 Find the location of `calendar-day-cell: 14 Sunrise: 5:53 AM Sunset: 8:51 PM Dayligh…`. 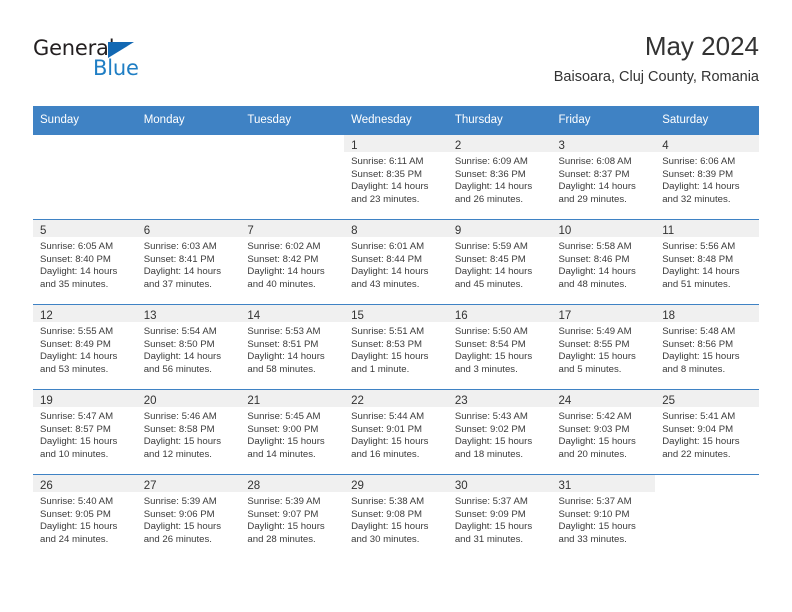

calendar-day-cell: 14 Sunrise: 5:53 AM Sunset: 8:51 PM Dayligh… is located at coordinates (292, 347).